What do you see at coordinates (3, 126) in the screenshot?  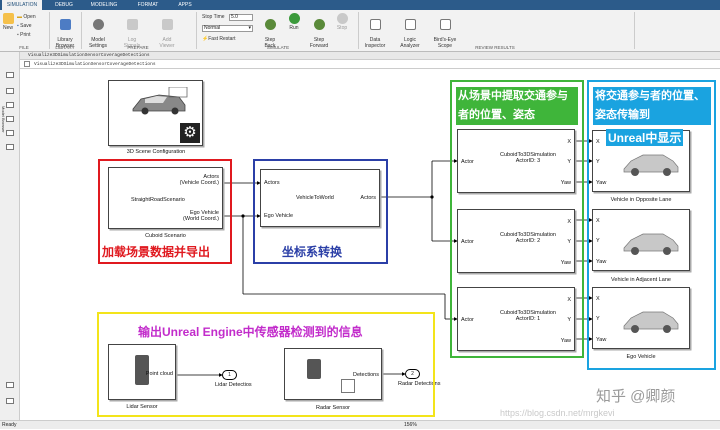 I see `model-browser-tab: Model Browser` at bounding box center [3, 126].